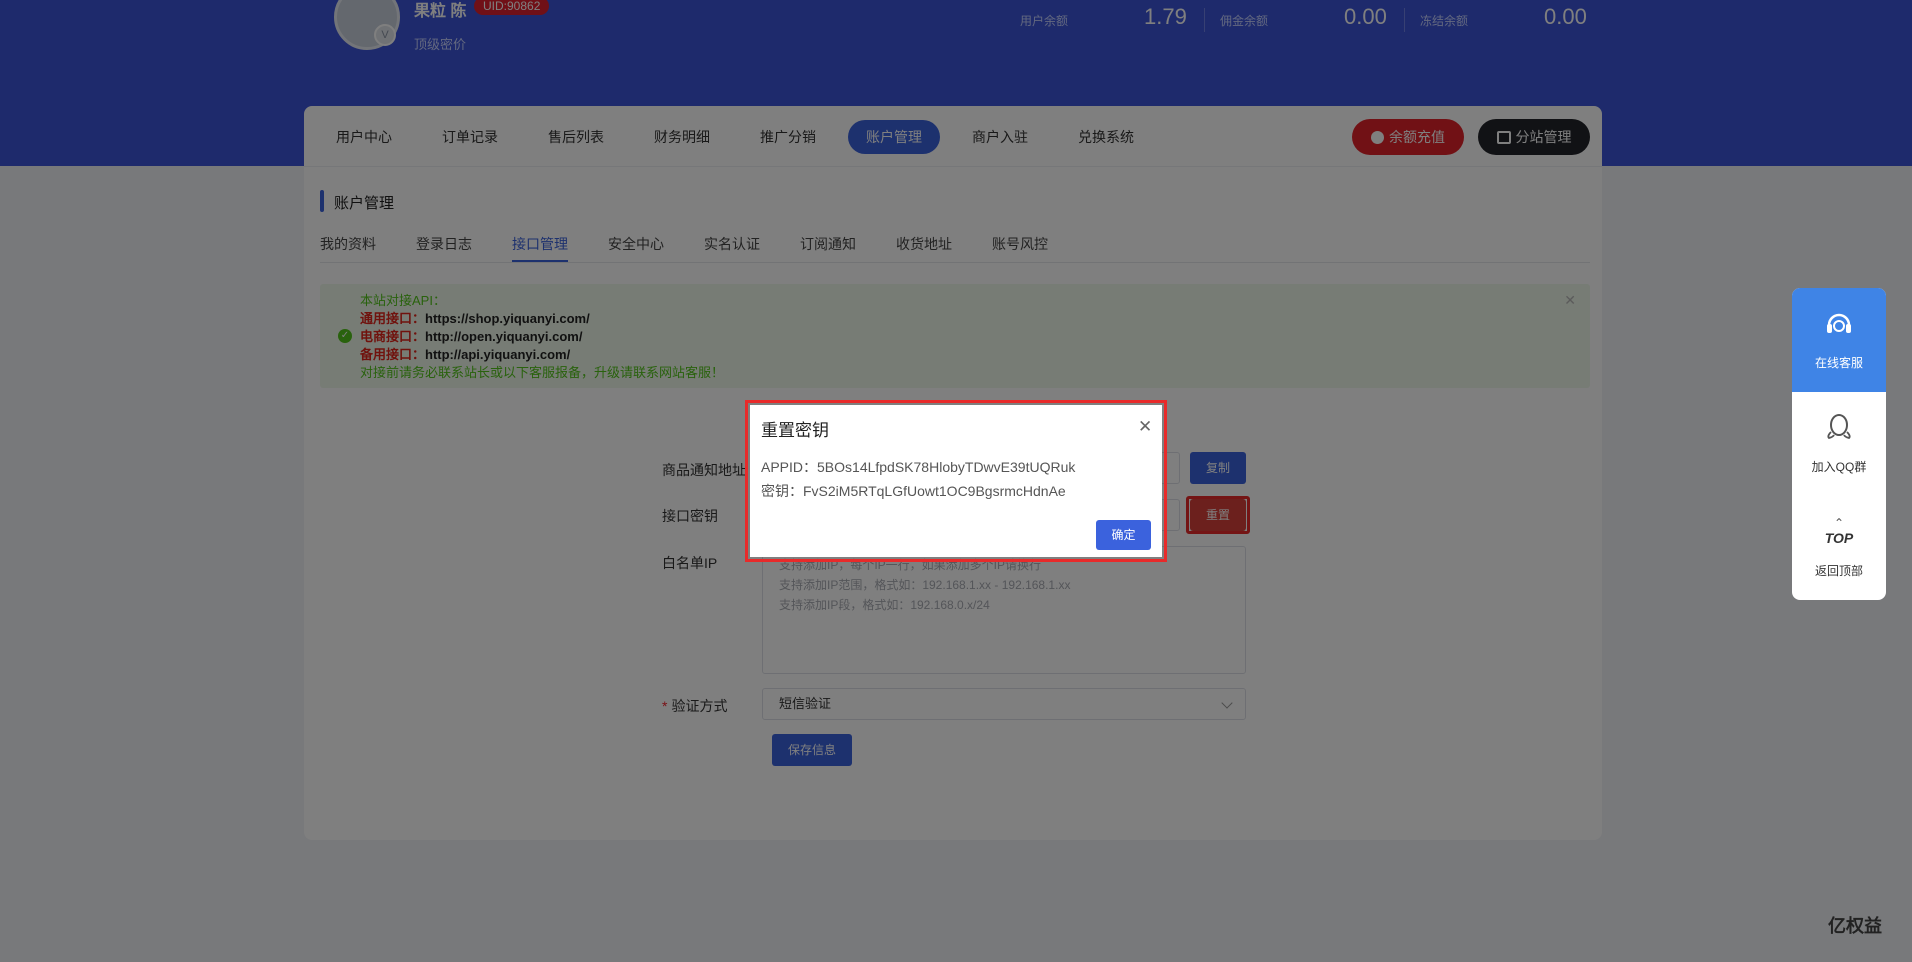 This screenshot has width=1912, height=962. I want to click on back-to-top-label: 返回顶部, so click(1838, 571).